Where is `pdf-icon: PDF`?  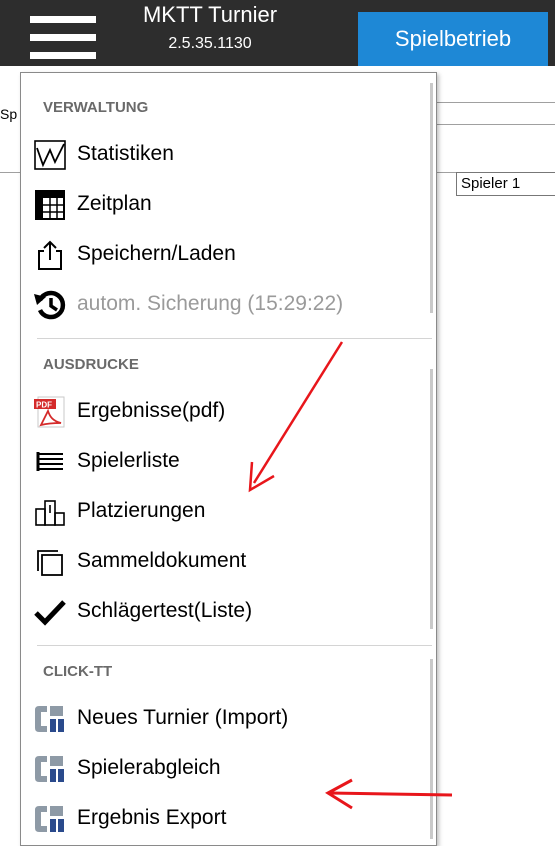 pdf-icon: PDF is located at coordinates (49, 412).